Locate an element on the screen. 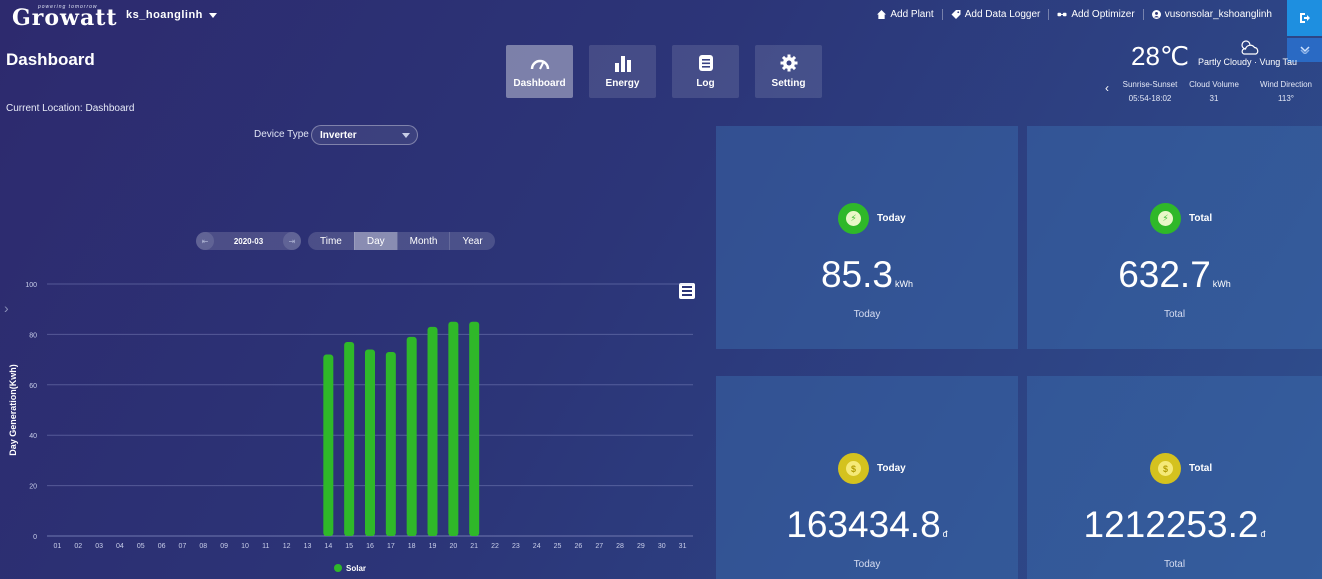 The height and width of the screenshot is (579, 1322). next-date-button: ⇥ is located at coordinates (291, 241).